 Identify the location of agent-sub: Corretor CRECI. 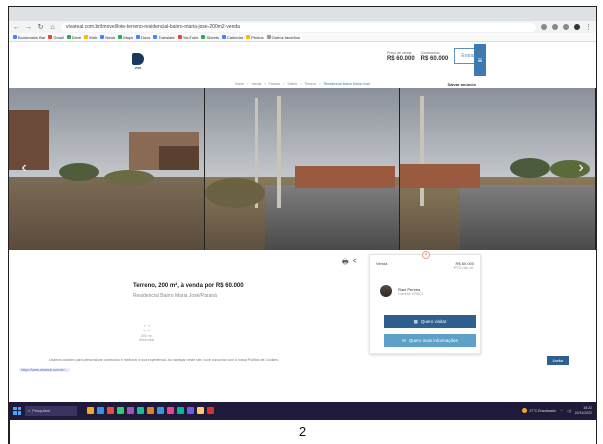
(410, 293).